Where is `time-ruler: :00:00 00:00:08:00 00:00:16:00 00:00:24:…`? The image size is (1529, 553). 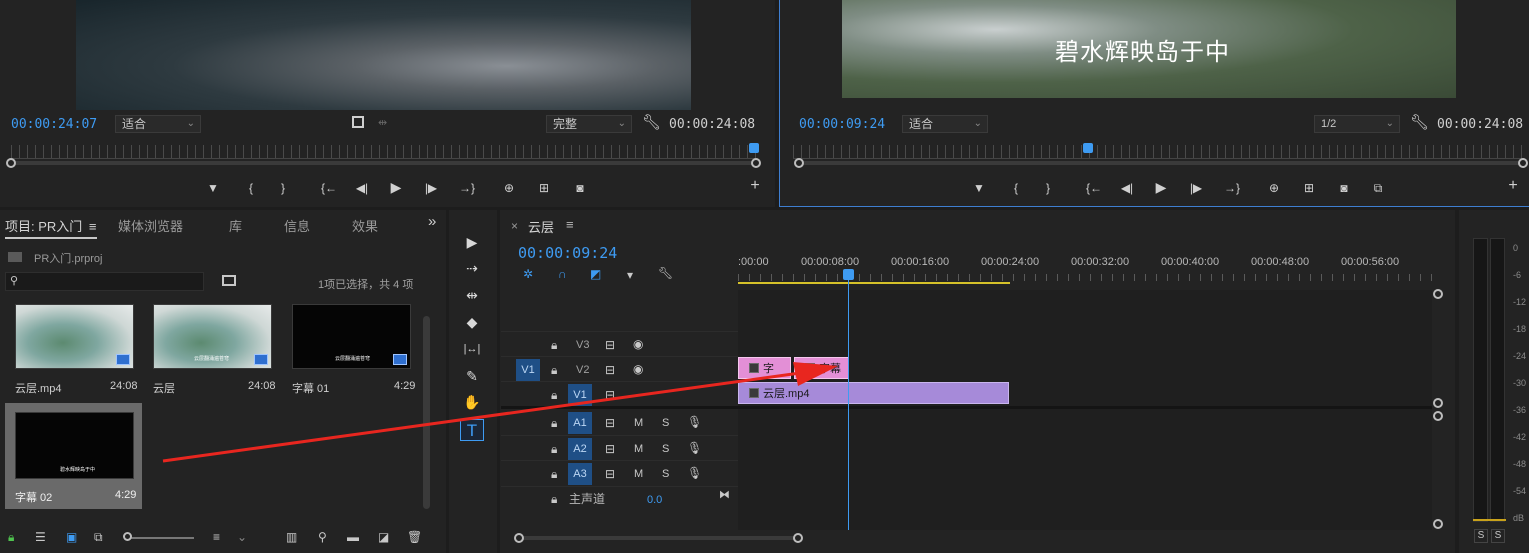
time-ruler: :00:00 00:00:08:00 00:00:16:00 00:00:24:… is located at coordinates (1085, 269).